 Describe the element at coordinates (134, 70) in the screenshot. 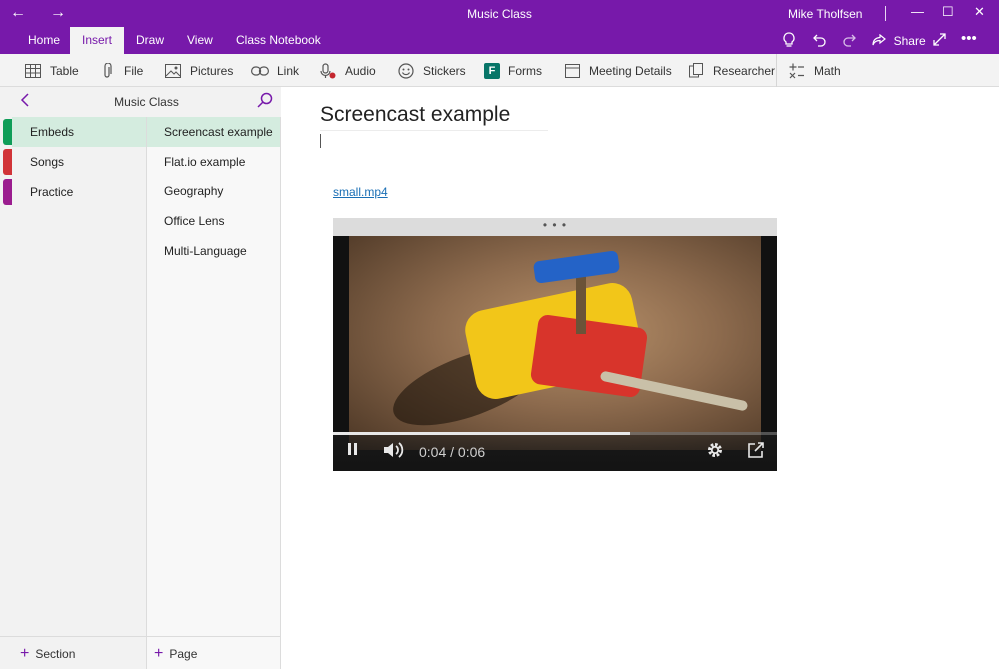

I see `file-label: File` at that location.